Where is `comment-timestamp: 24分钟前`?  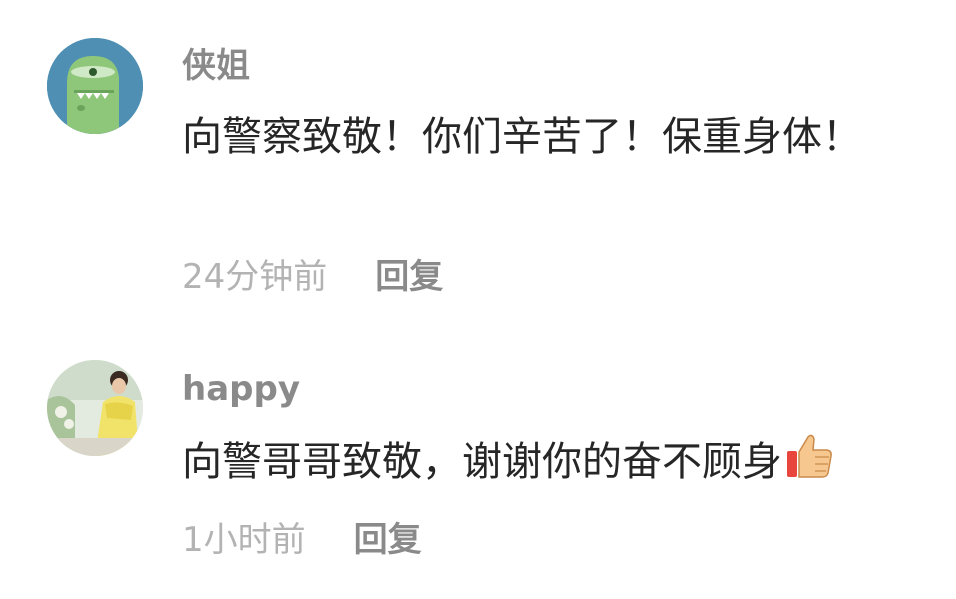
comment-timestamp: 24分钟前 is located at coordinates (255, 277).